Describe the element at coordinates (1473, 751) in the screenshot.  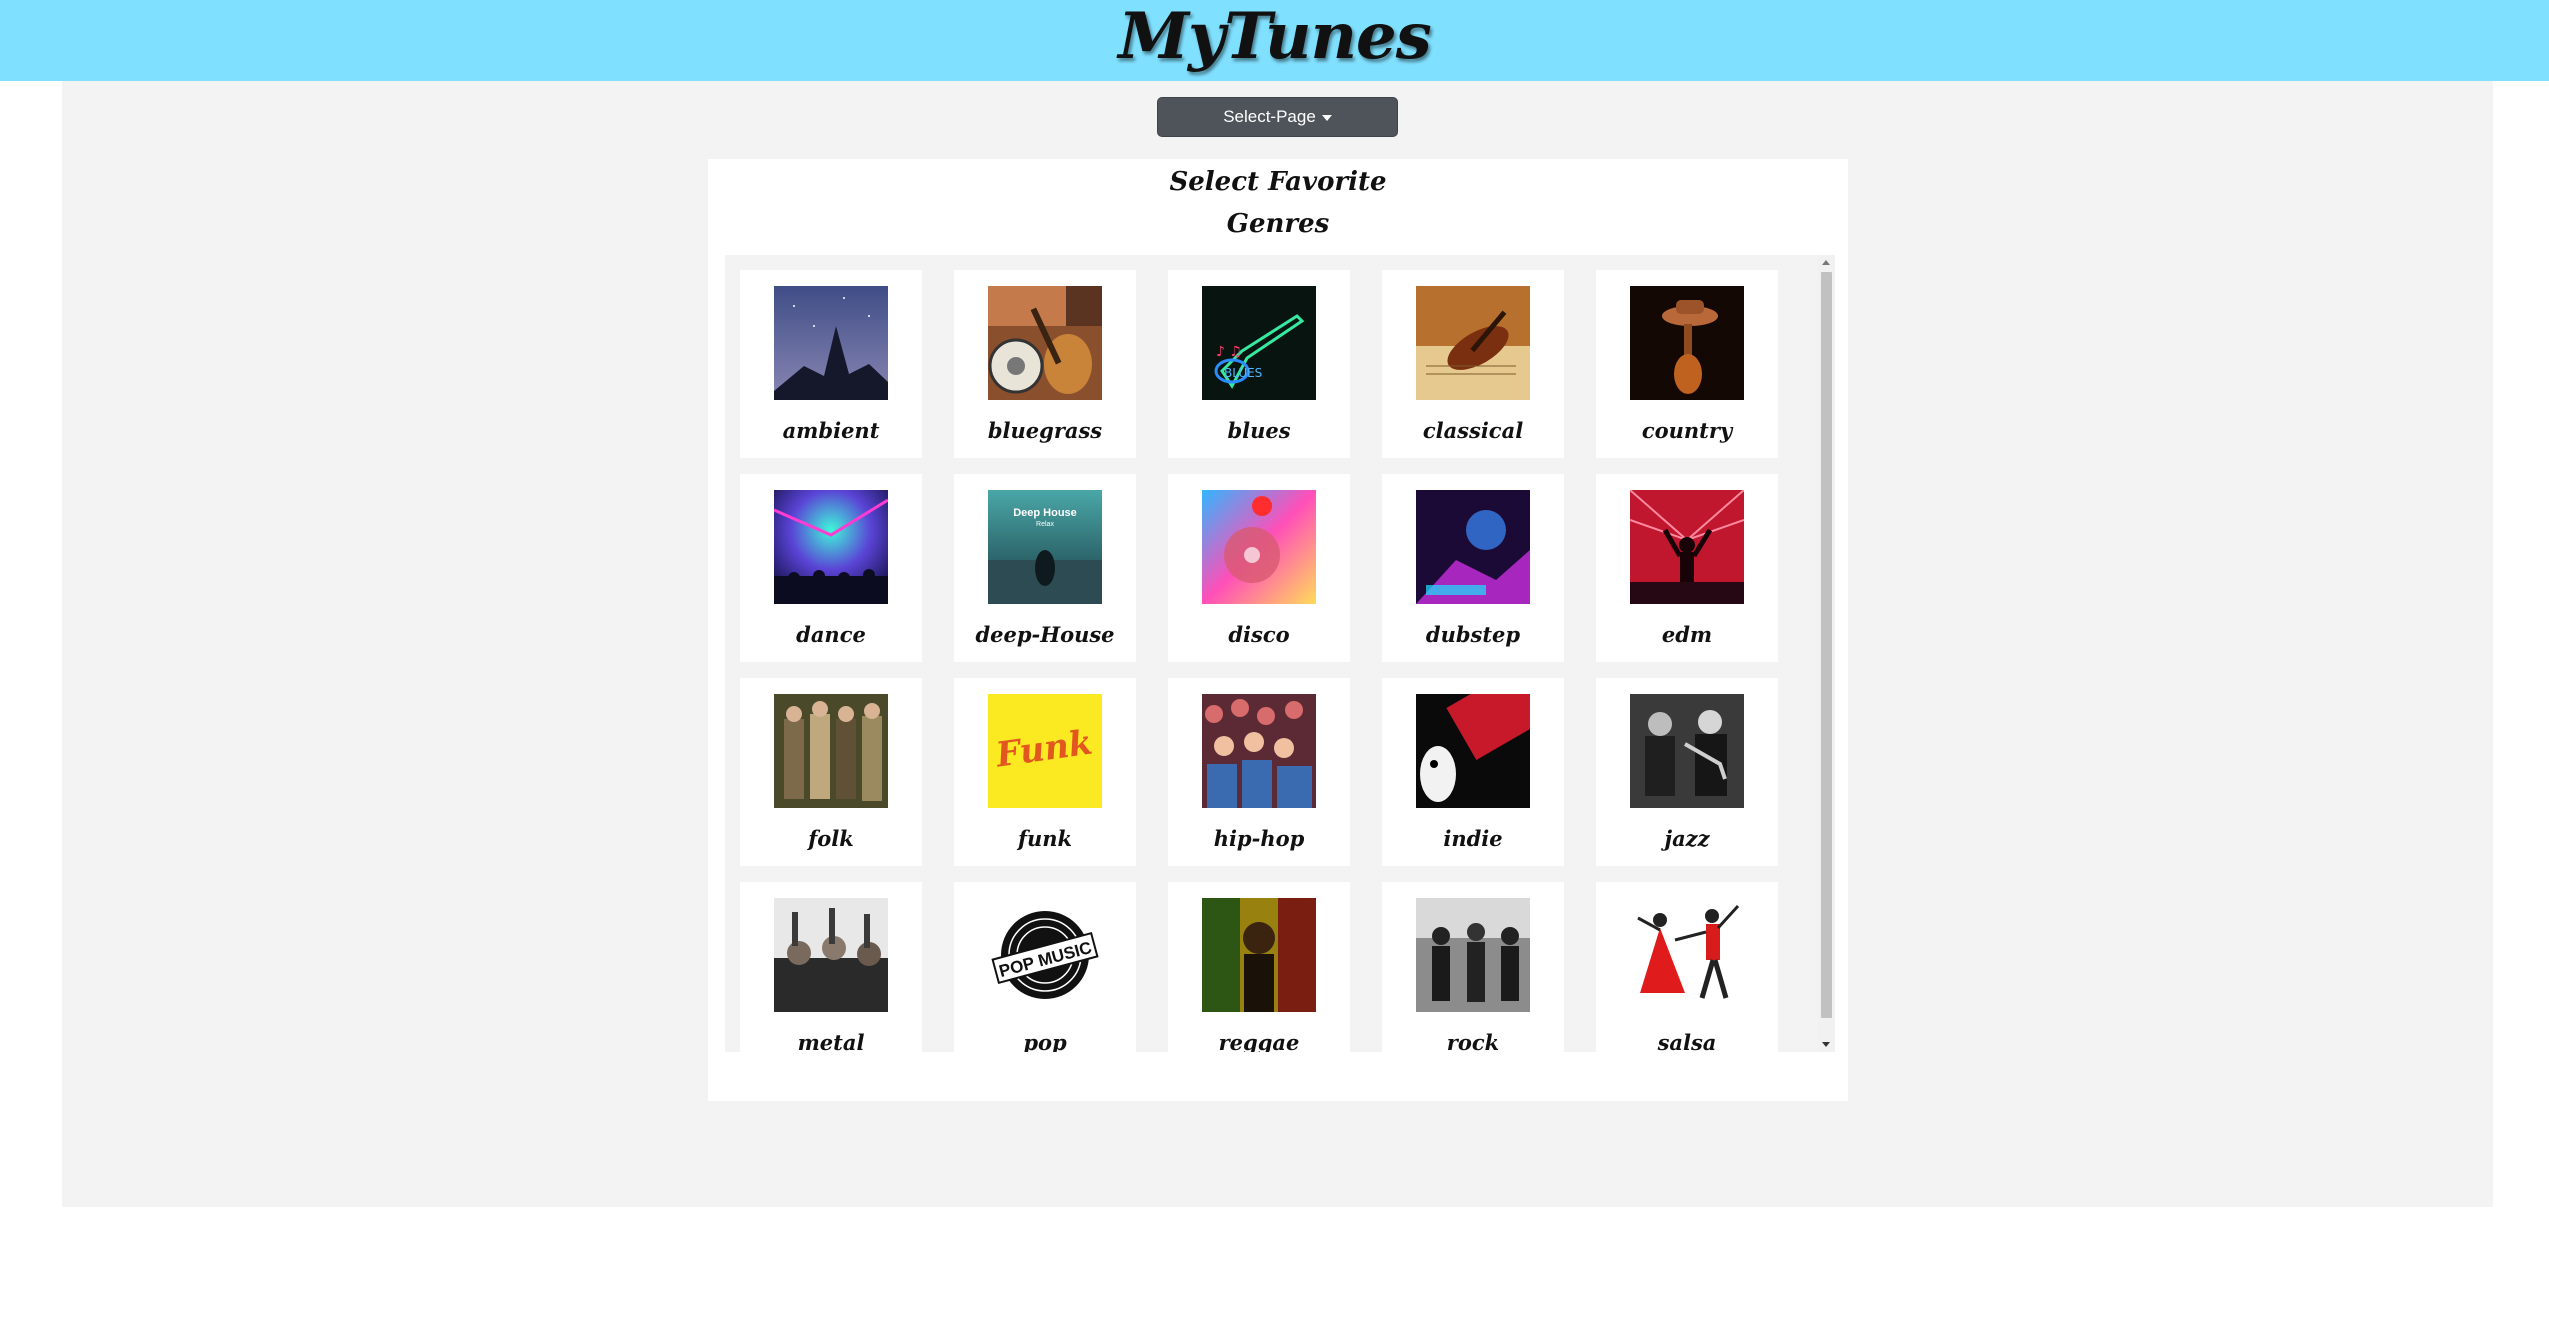
I see `indie-image` at that location.